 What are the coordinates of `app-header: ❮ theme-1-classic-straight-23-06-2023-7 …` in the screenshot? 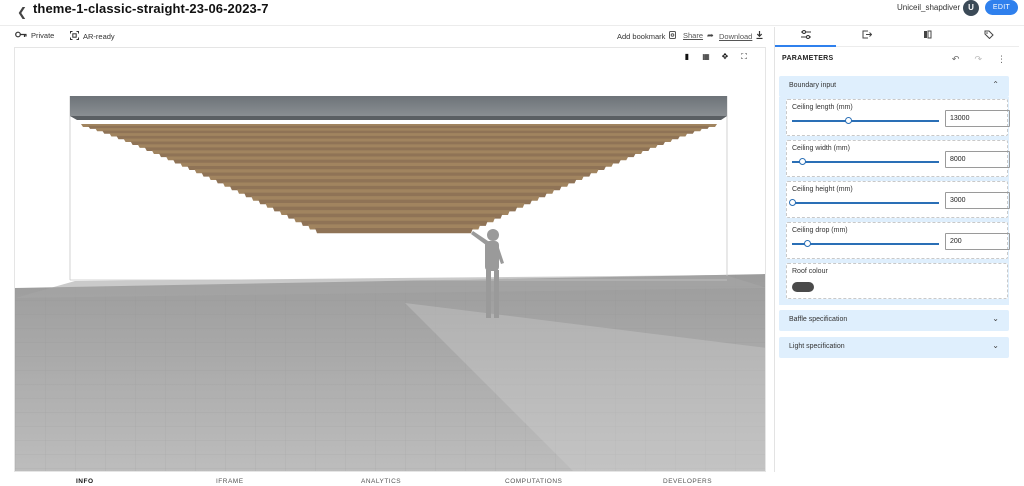 It's located at (512, 13).